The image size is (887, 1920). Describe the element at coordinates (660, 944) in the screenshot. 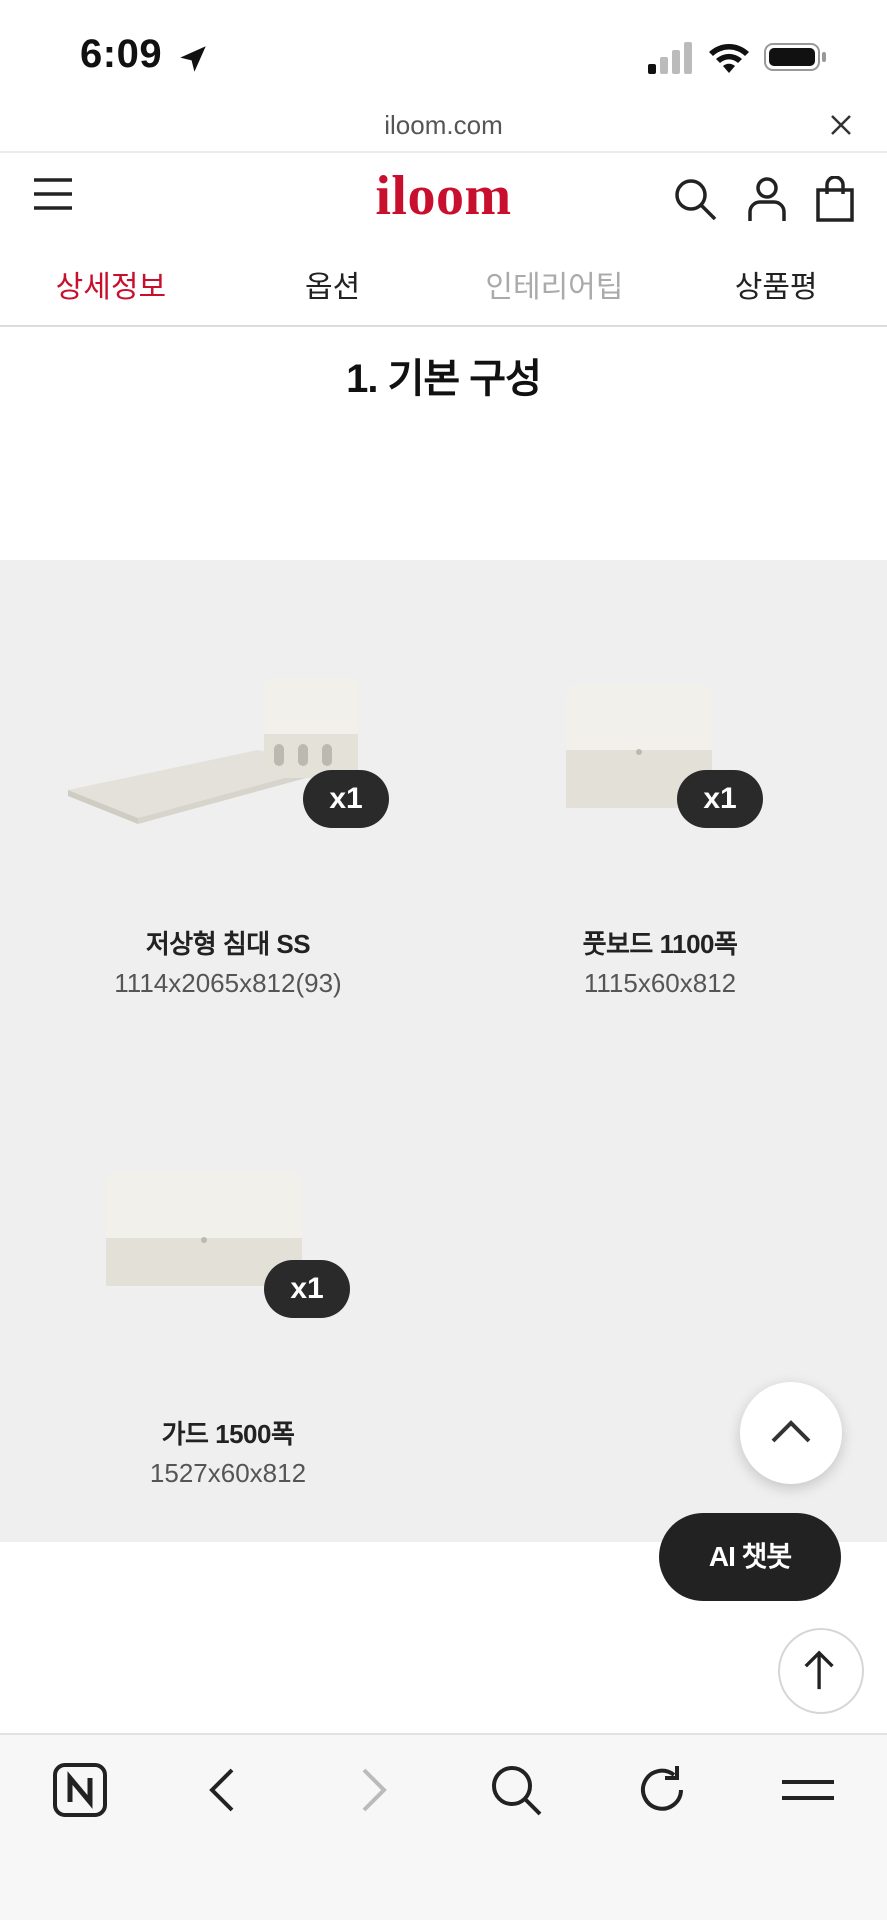

I see `product-name: 풋보드 1100폭` at that location.